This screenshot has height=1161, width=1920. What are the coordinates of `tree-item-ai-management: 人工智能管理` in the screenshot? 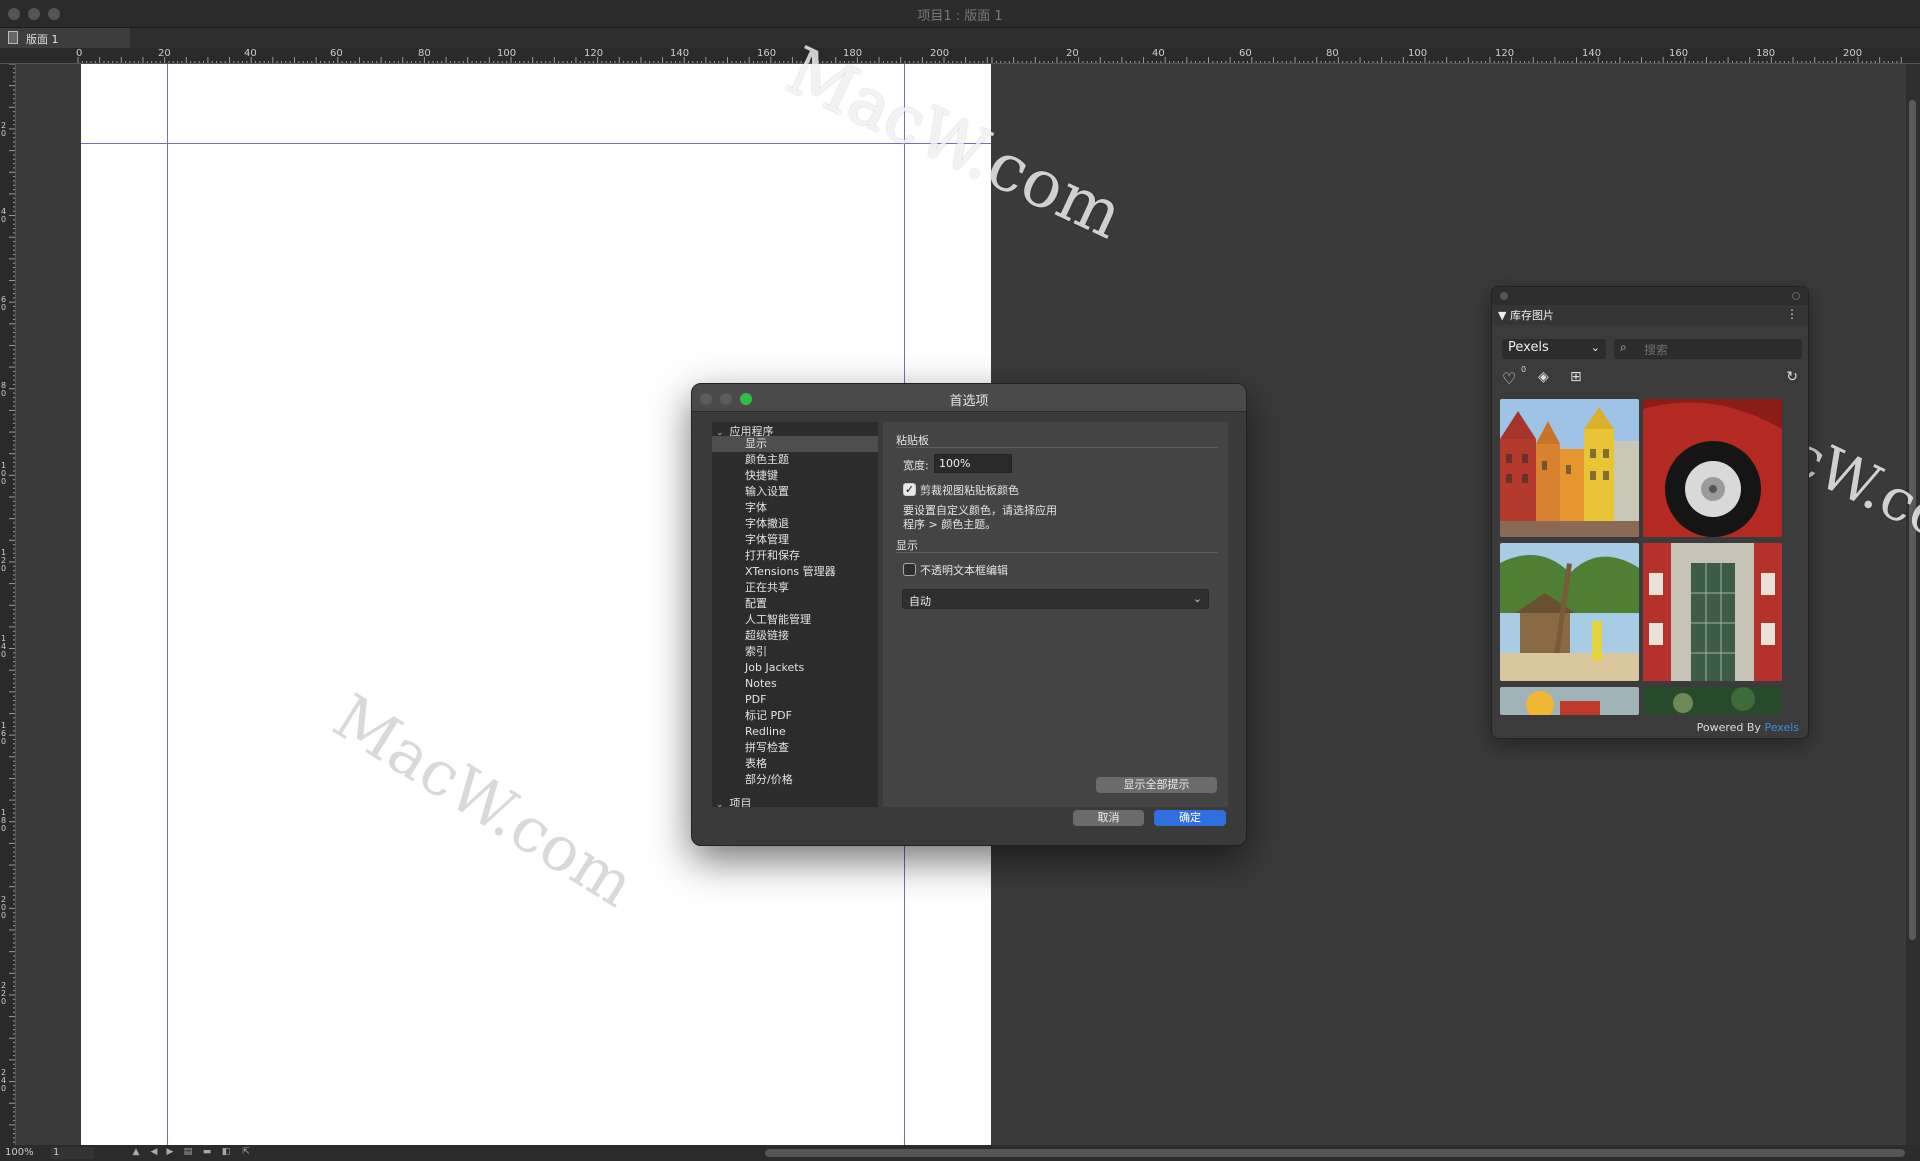 It's located at (795, 620).